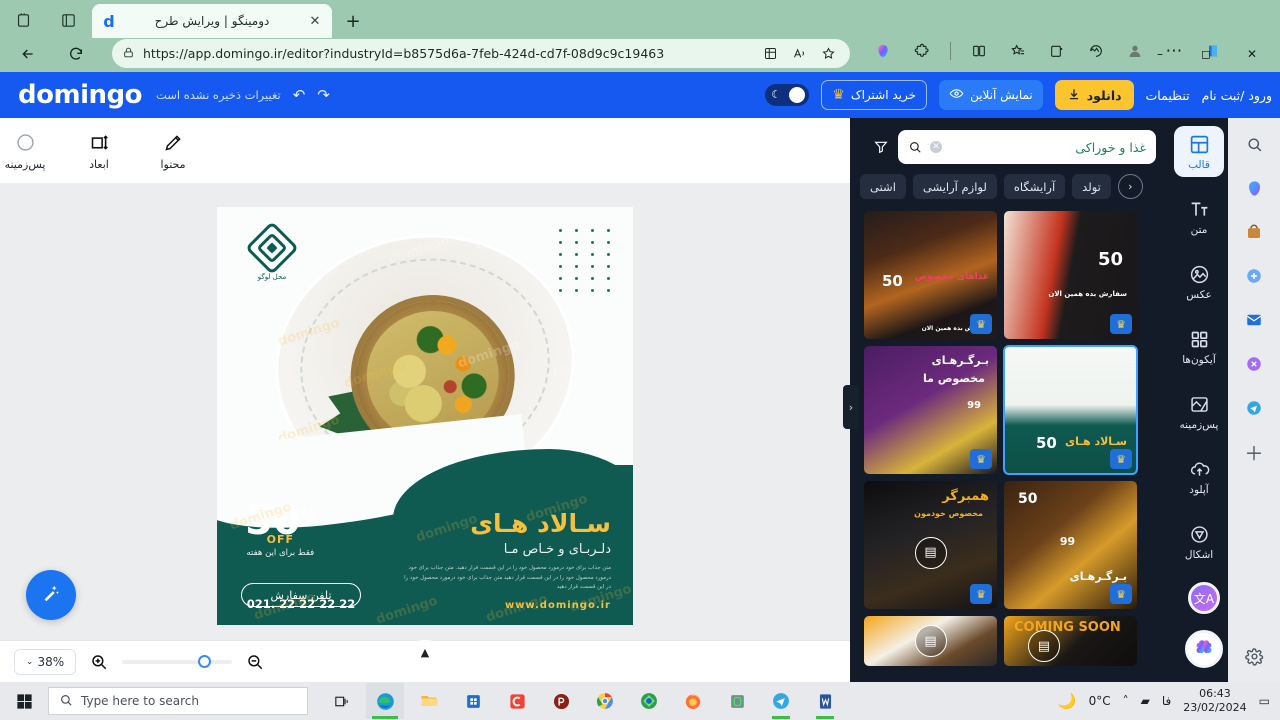  Describe the element at coordinates (737, 701) in the screenshot. I see `taskbar-notepad-icon` at that location.